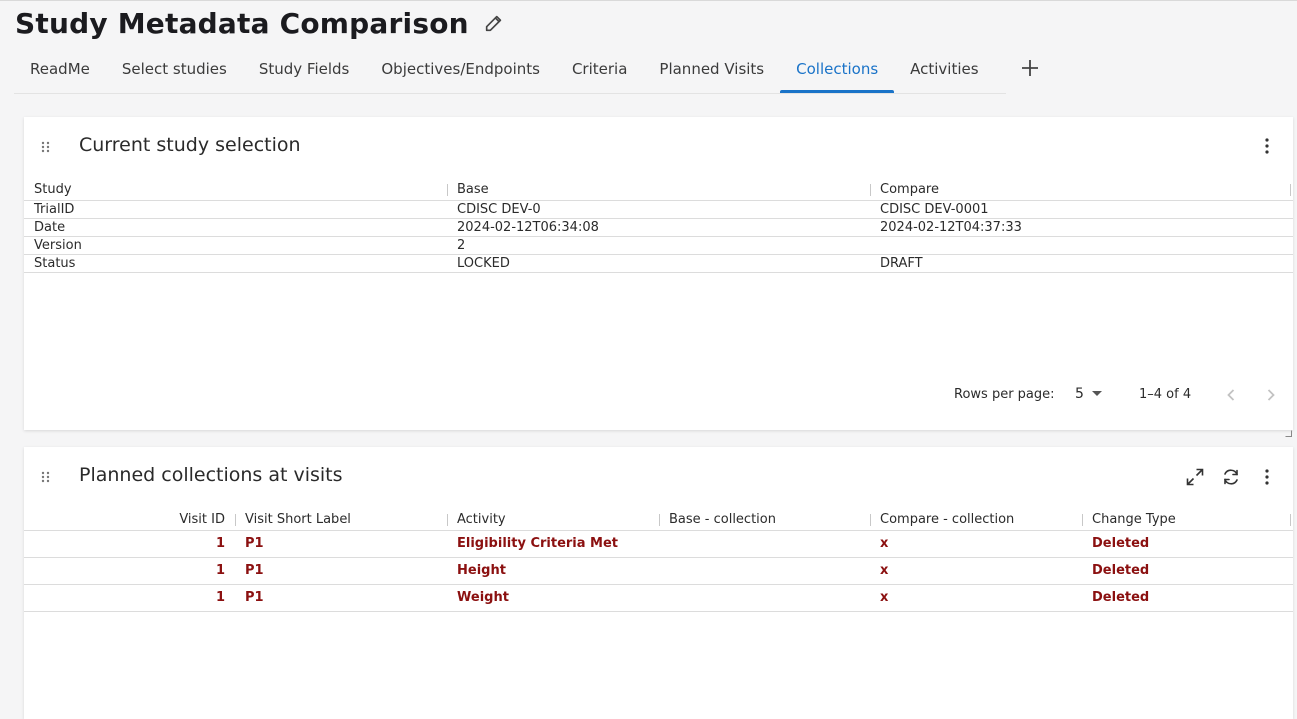 The width and height of the screenshot is (1297, 719). I want to click on tab-objectives-endpoints: Objectives/Endpoints, so click(460, 69).